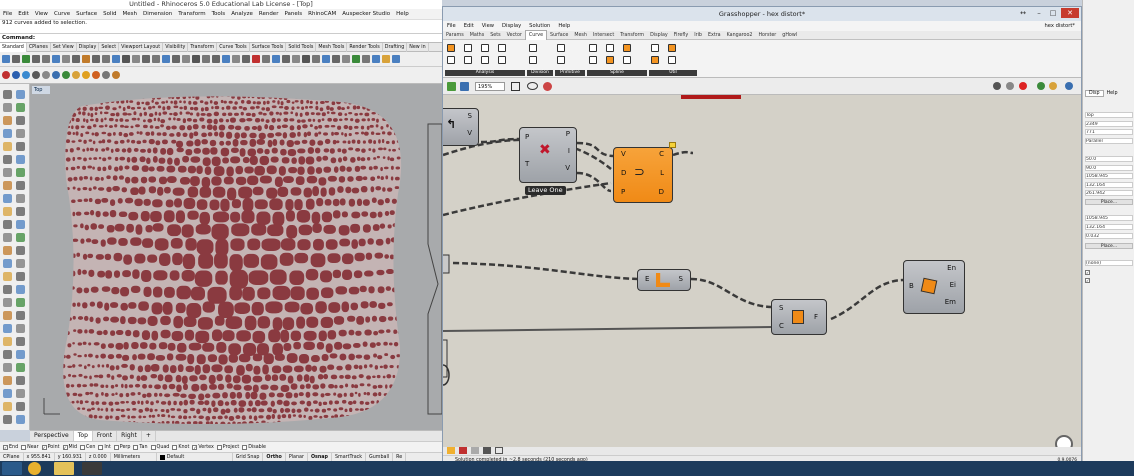 This screenshot has height=476, width=1134. I want to click on rhino-menu-item: Tools, so click(219, 14).